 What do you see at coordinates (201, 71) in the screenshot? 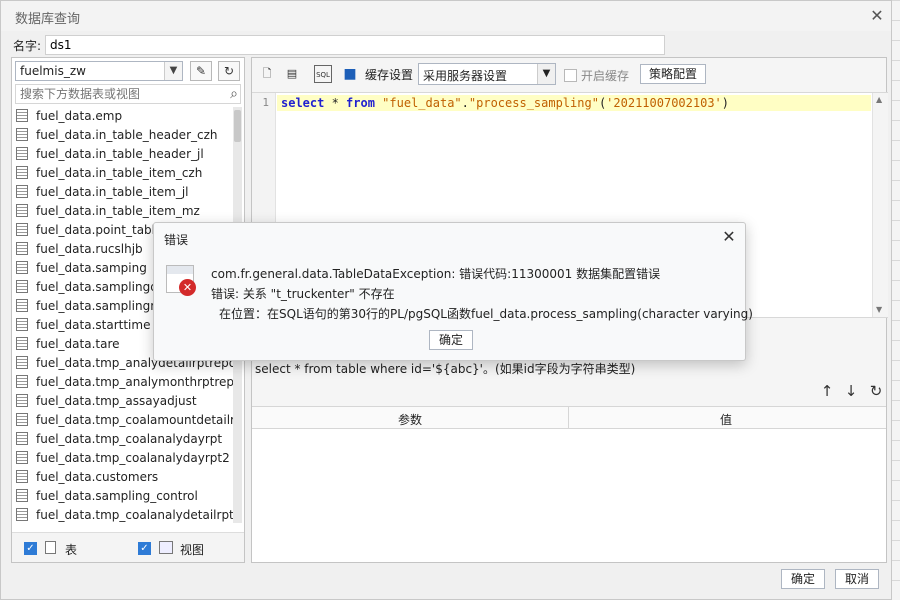
I see `edit-connection-icon: ✎` at bounding box center [201, 71].